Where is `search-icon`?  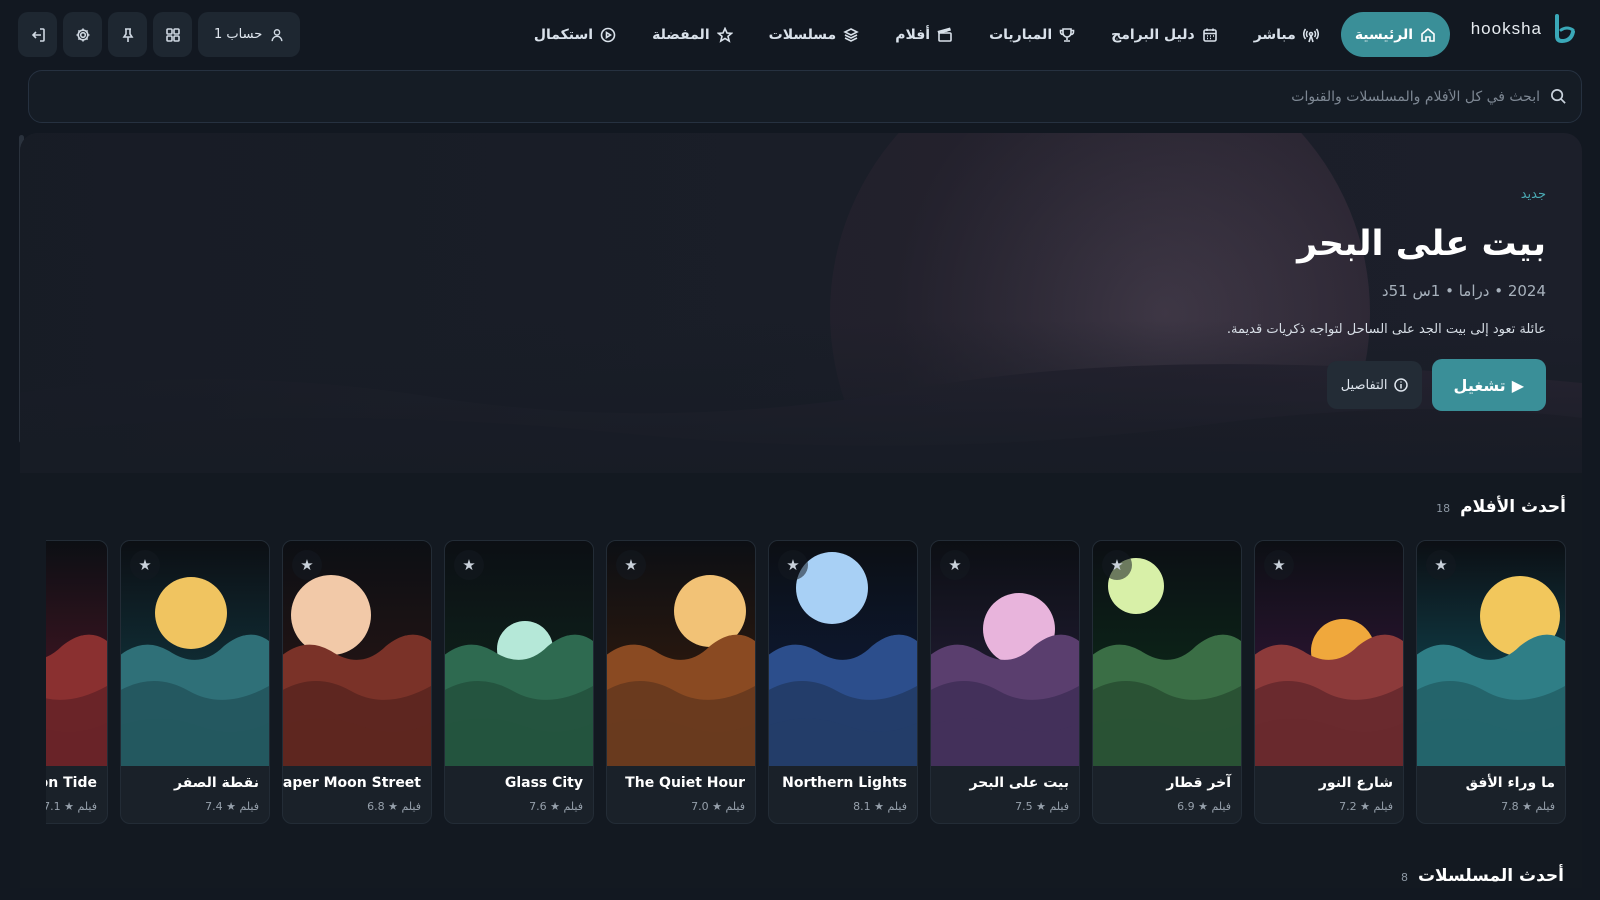
search-icon is located at coordinates (1558, 96).